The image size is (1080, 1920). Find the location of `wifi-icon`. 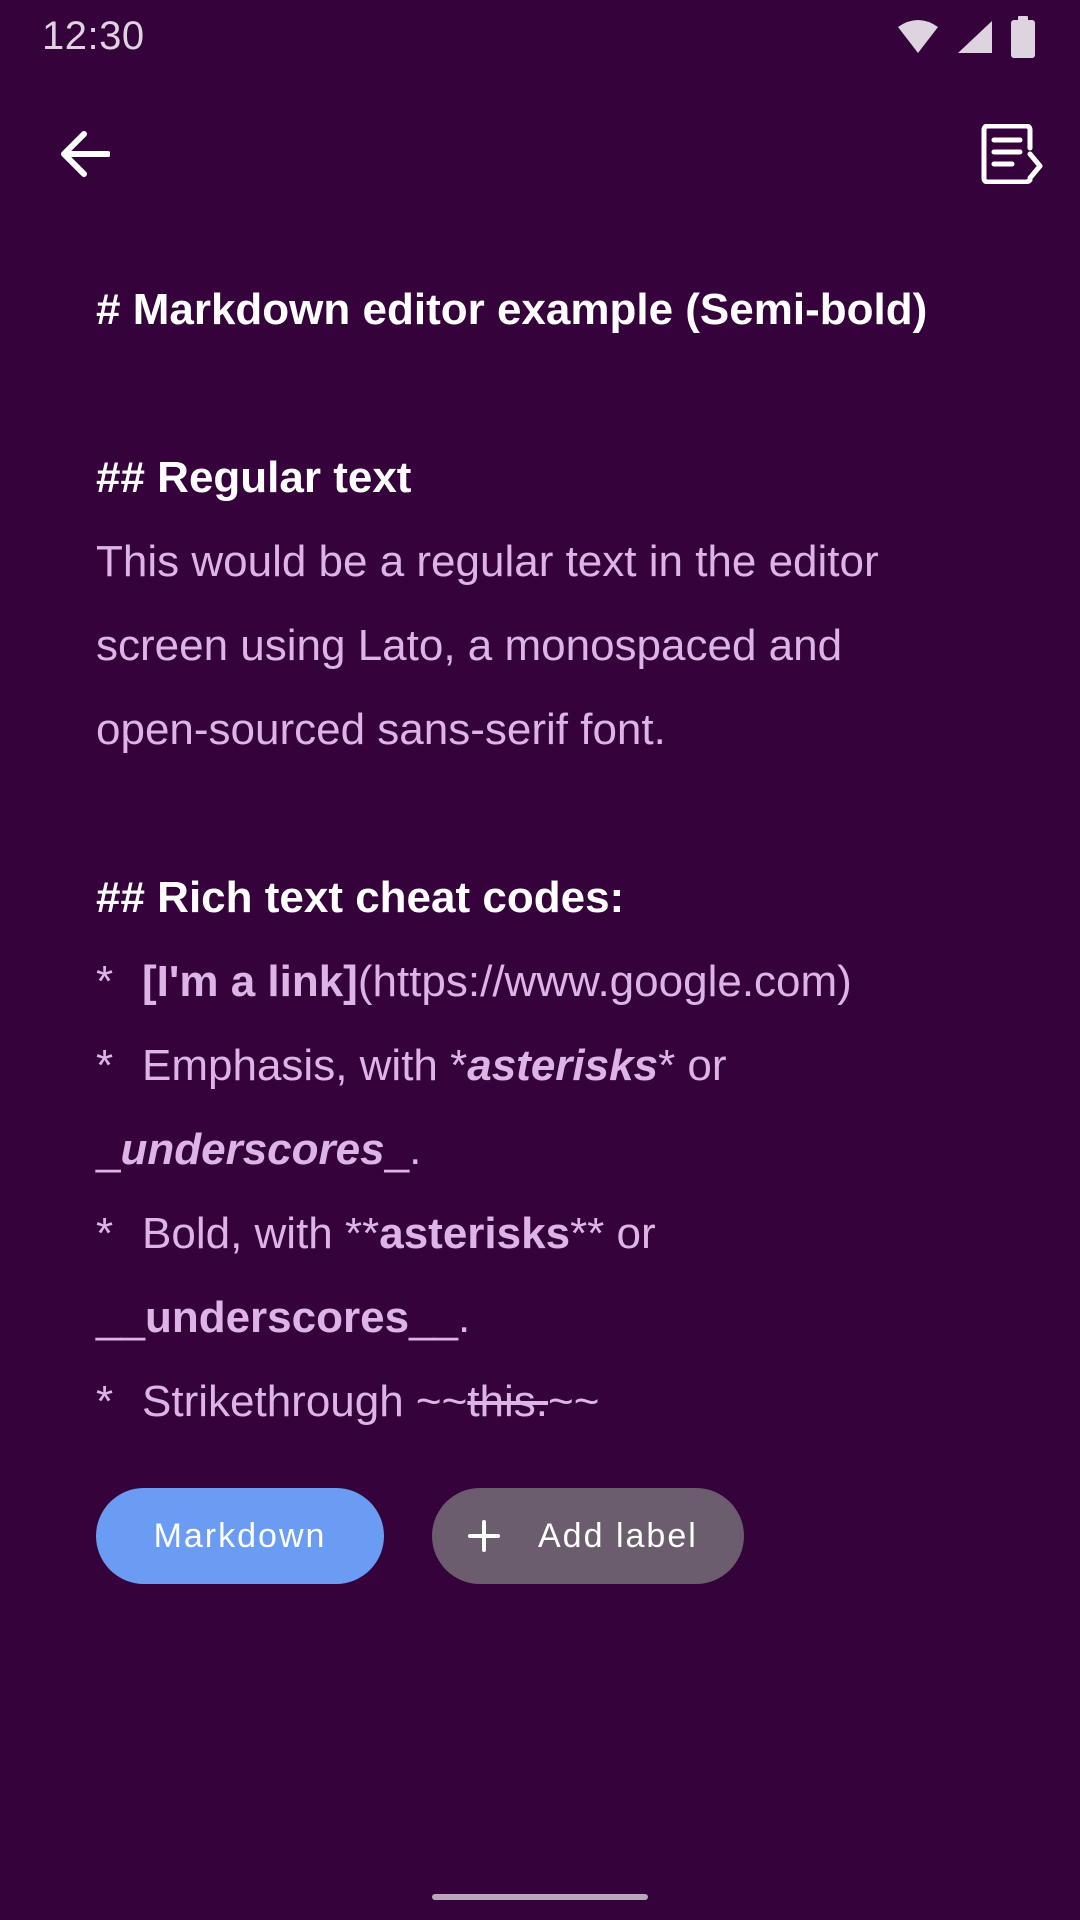

wifi-icon is located at coordinates (918, 39).